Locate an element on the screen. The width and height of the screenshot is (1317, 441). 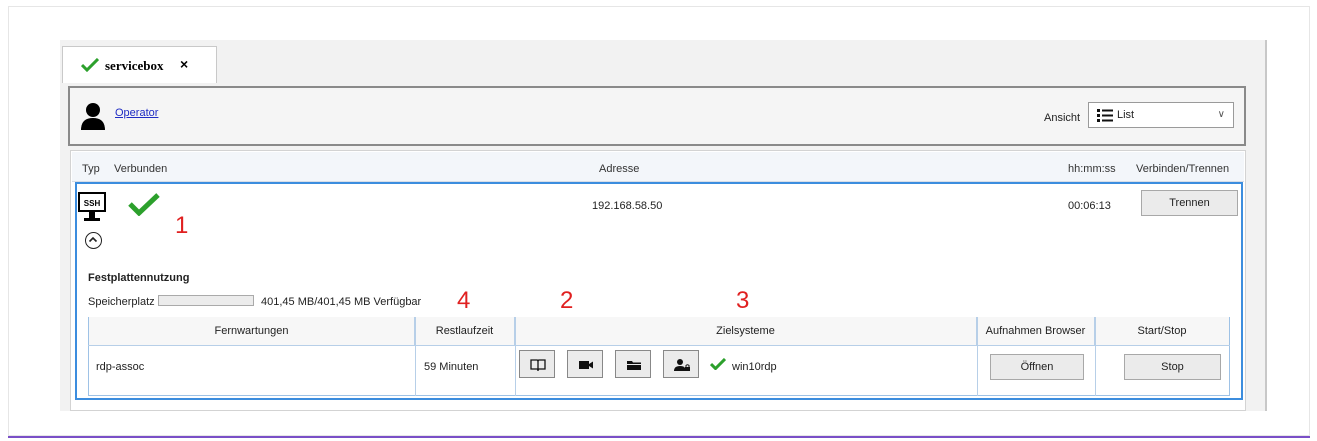
user-icon is located at coordinates (93, 117).